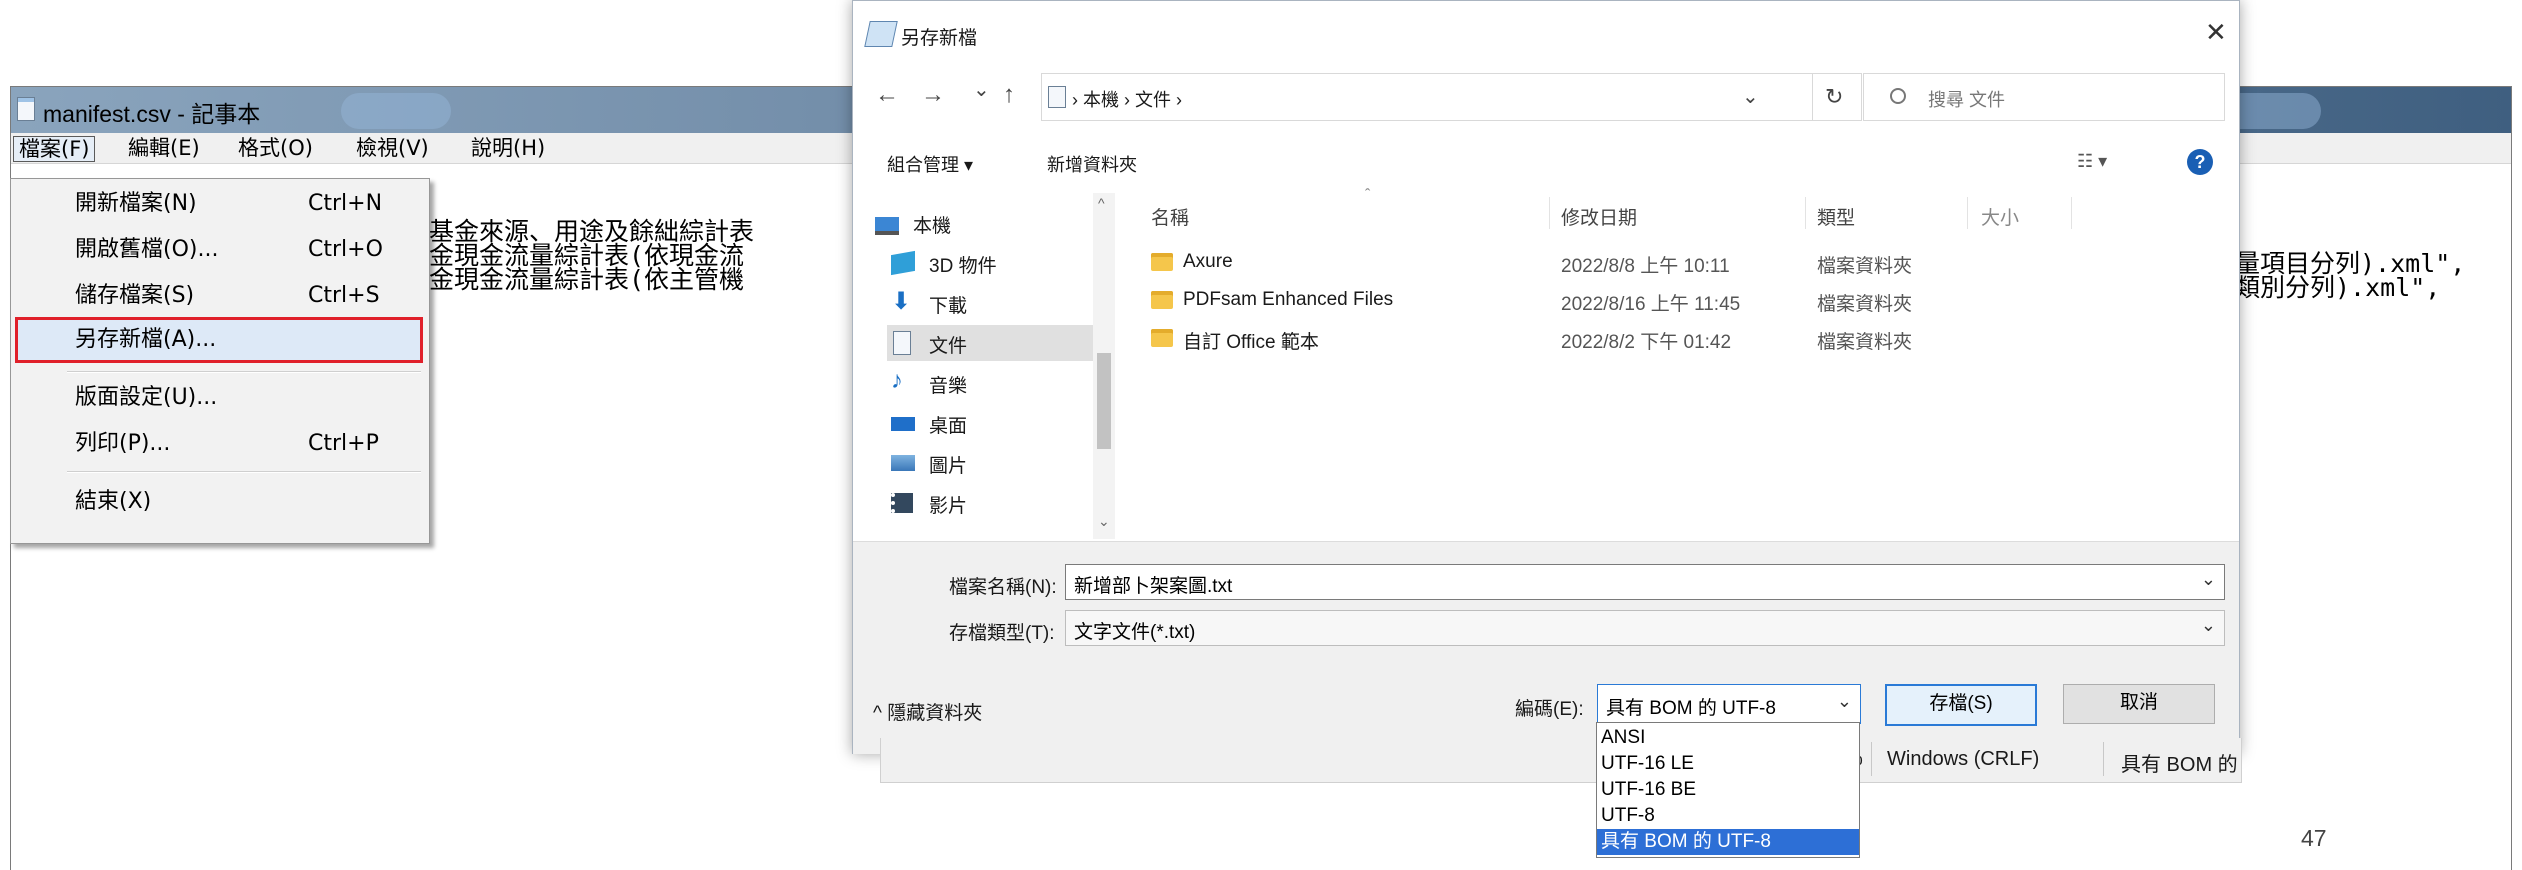  Describe the element at coordinates (1104, 401) in the screenshot. I see `scrollbar-thumb` at that location.